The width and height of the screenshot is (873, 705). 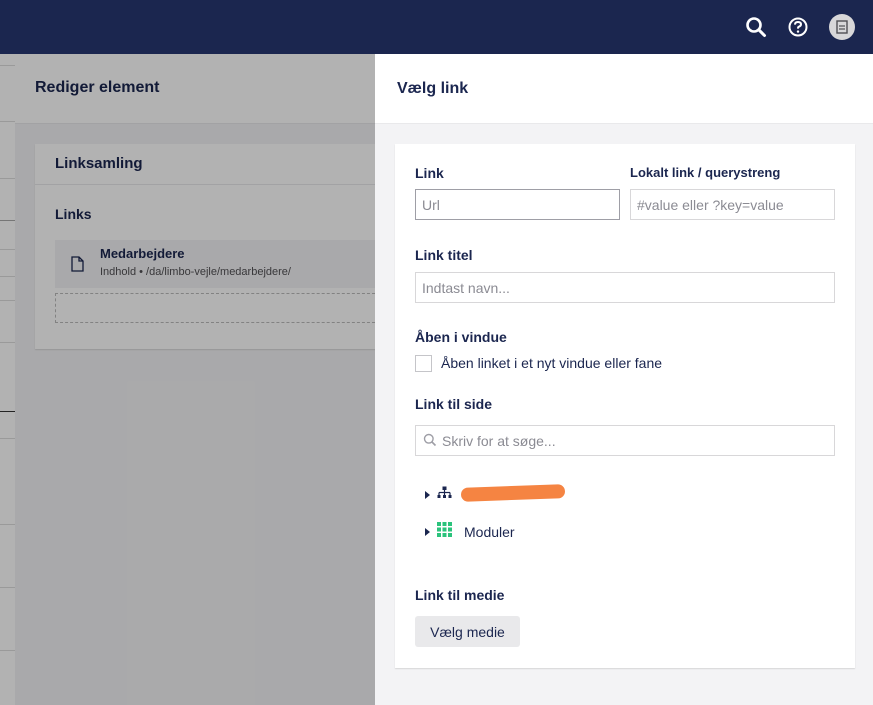 I want to click on page-search-input, so click(x=625, y=440).